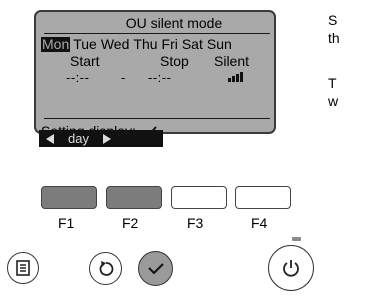  What do you see at coordinates (78, 77) in the screenshot?
I see `start-time-value: --:--` at bounding box center [78, 77].